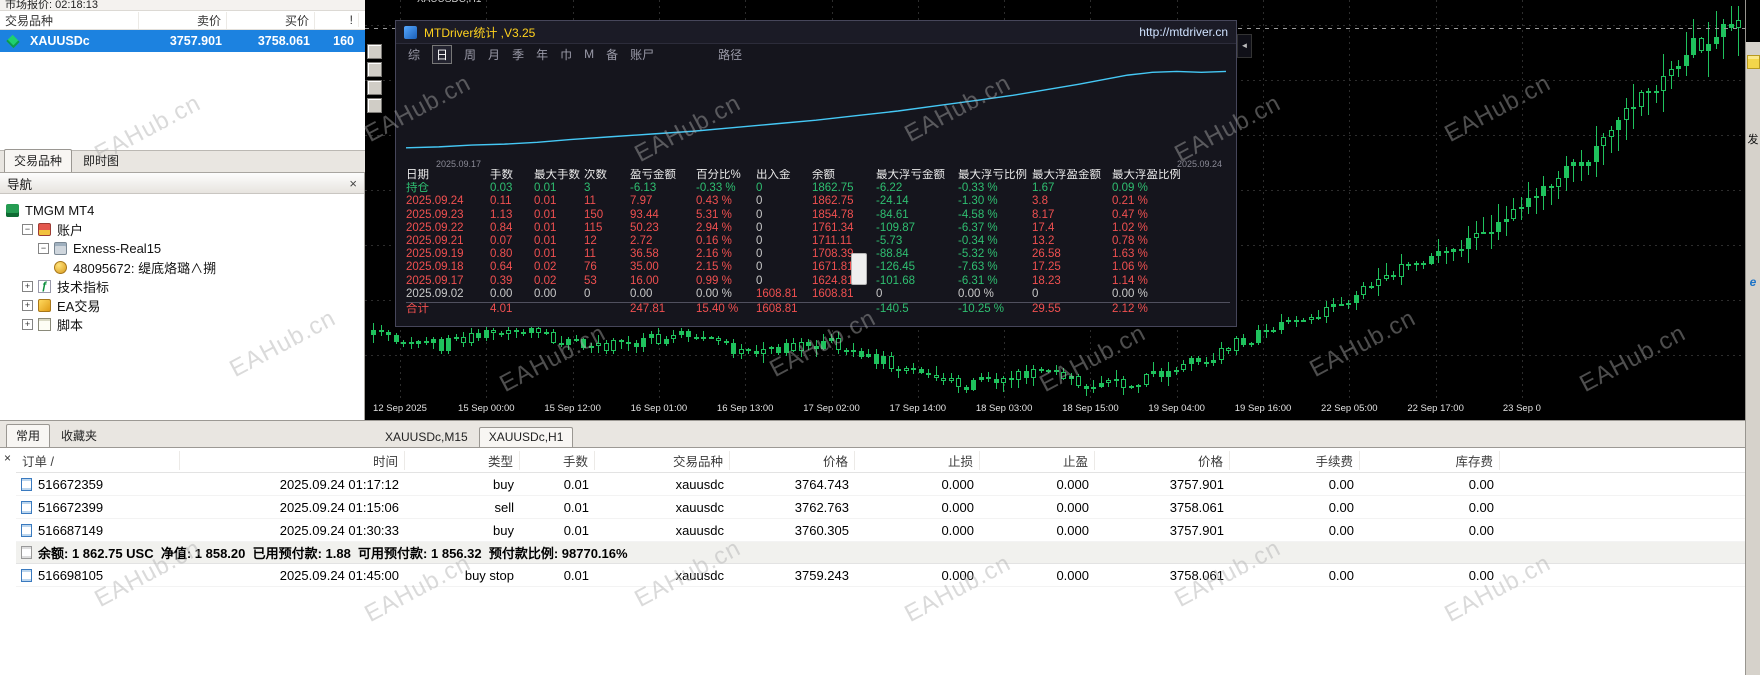 The width and height of the screenshot is (1760, 675). I want to click on terminal-column-header: 手续费, so click(1295, 460).